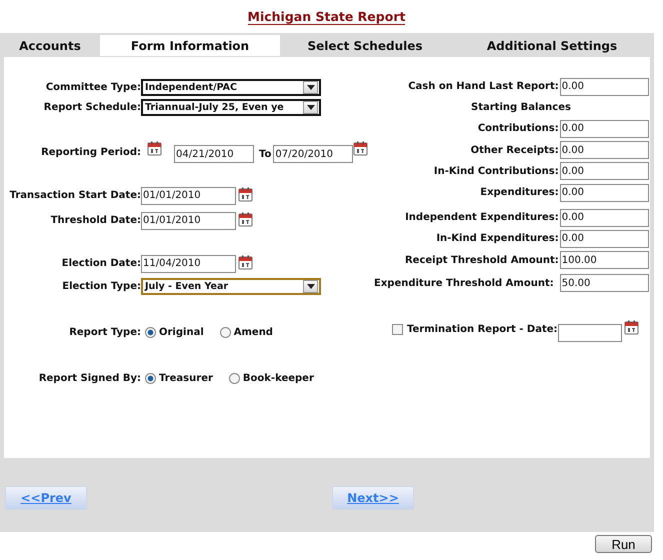  Describe the element at coordinates (521, 108) in the screenshot. I see `section-heading: Starting Balances` at that location.